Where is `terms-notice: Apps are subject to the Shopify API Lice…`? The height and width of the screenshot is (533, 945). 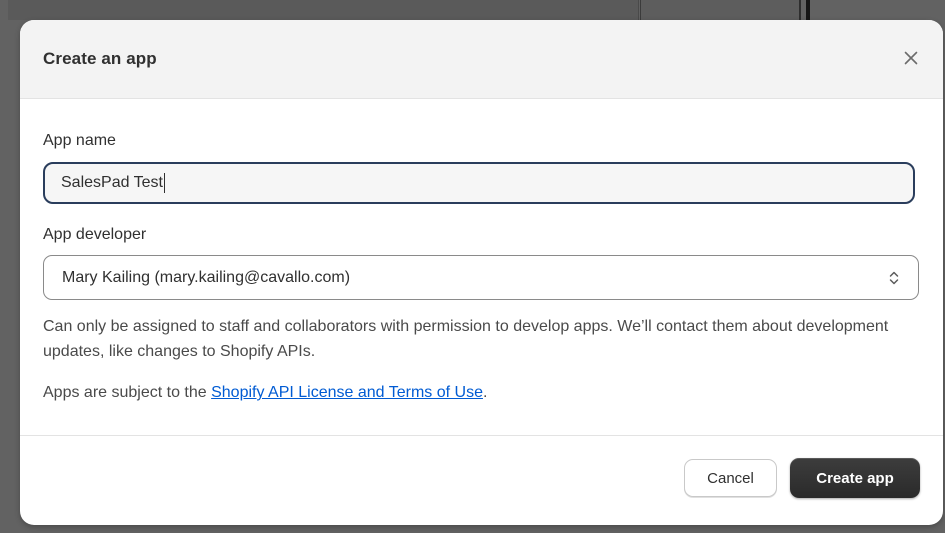 terms-notice: Apps are subject to the Shopify API Lice… is located at coordinates (265, 393).